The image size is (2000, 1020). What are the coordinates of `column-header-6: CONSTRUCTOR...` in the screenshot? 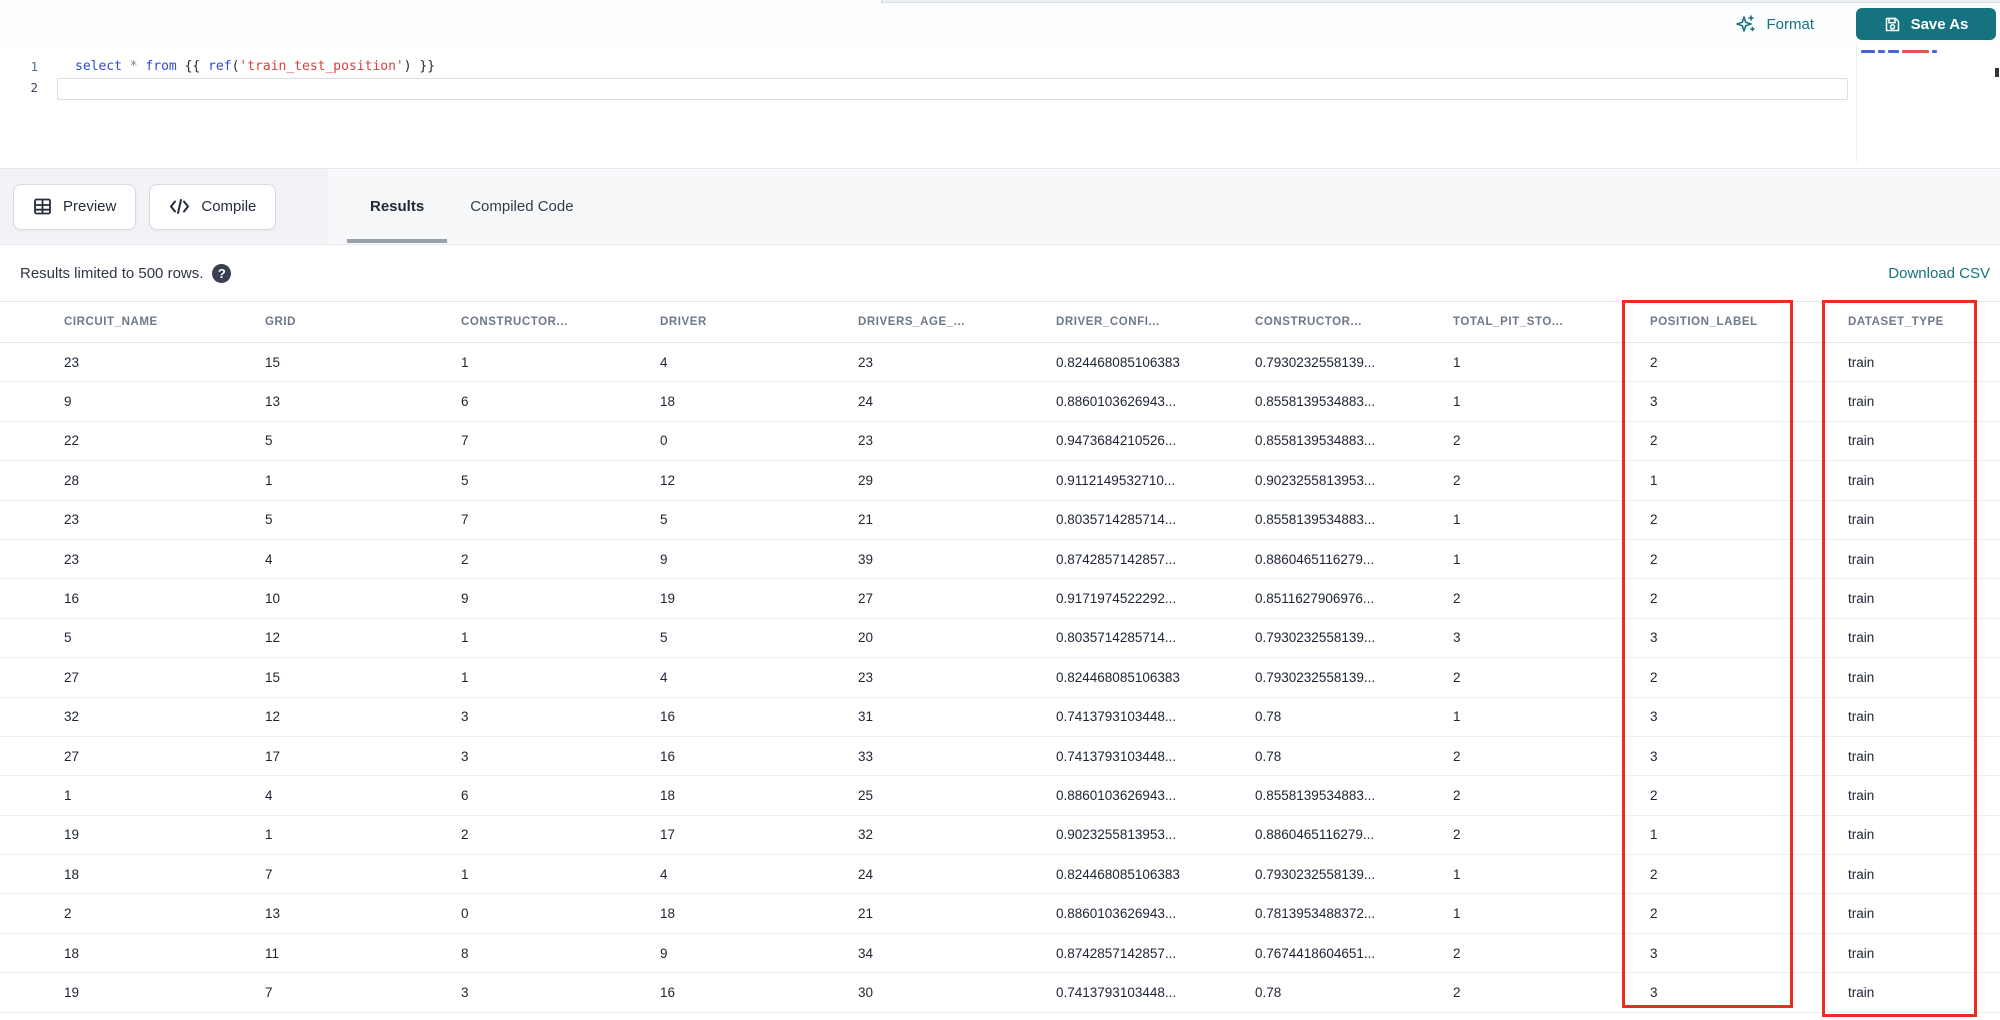 It's located at (1354, 322).